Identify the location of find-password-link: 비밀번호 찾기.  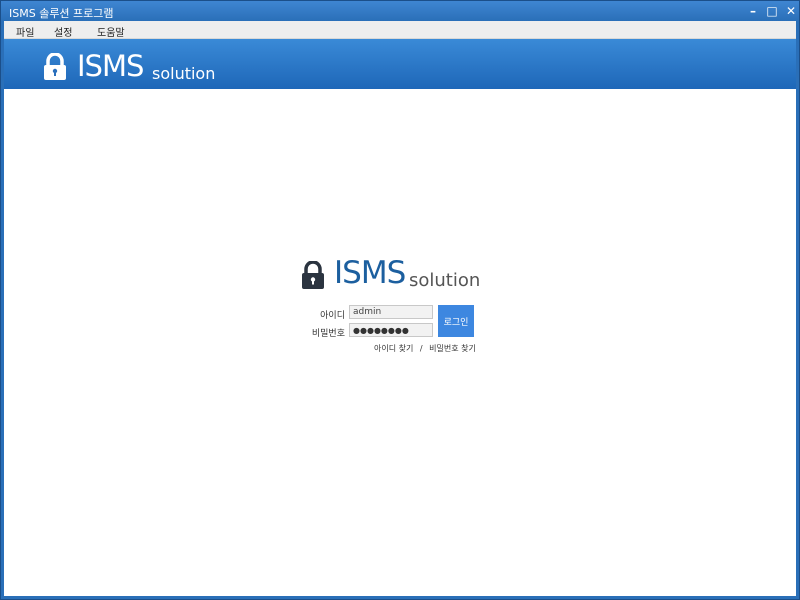
(452, 348).